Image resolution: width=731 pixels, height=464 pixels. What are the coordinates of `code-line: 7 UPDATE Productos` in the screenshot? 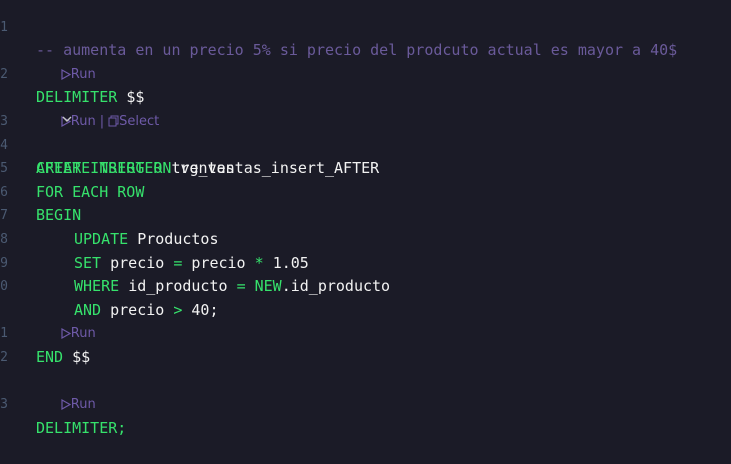 It's located at (365, 214).